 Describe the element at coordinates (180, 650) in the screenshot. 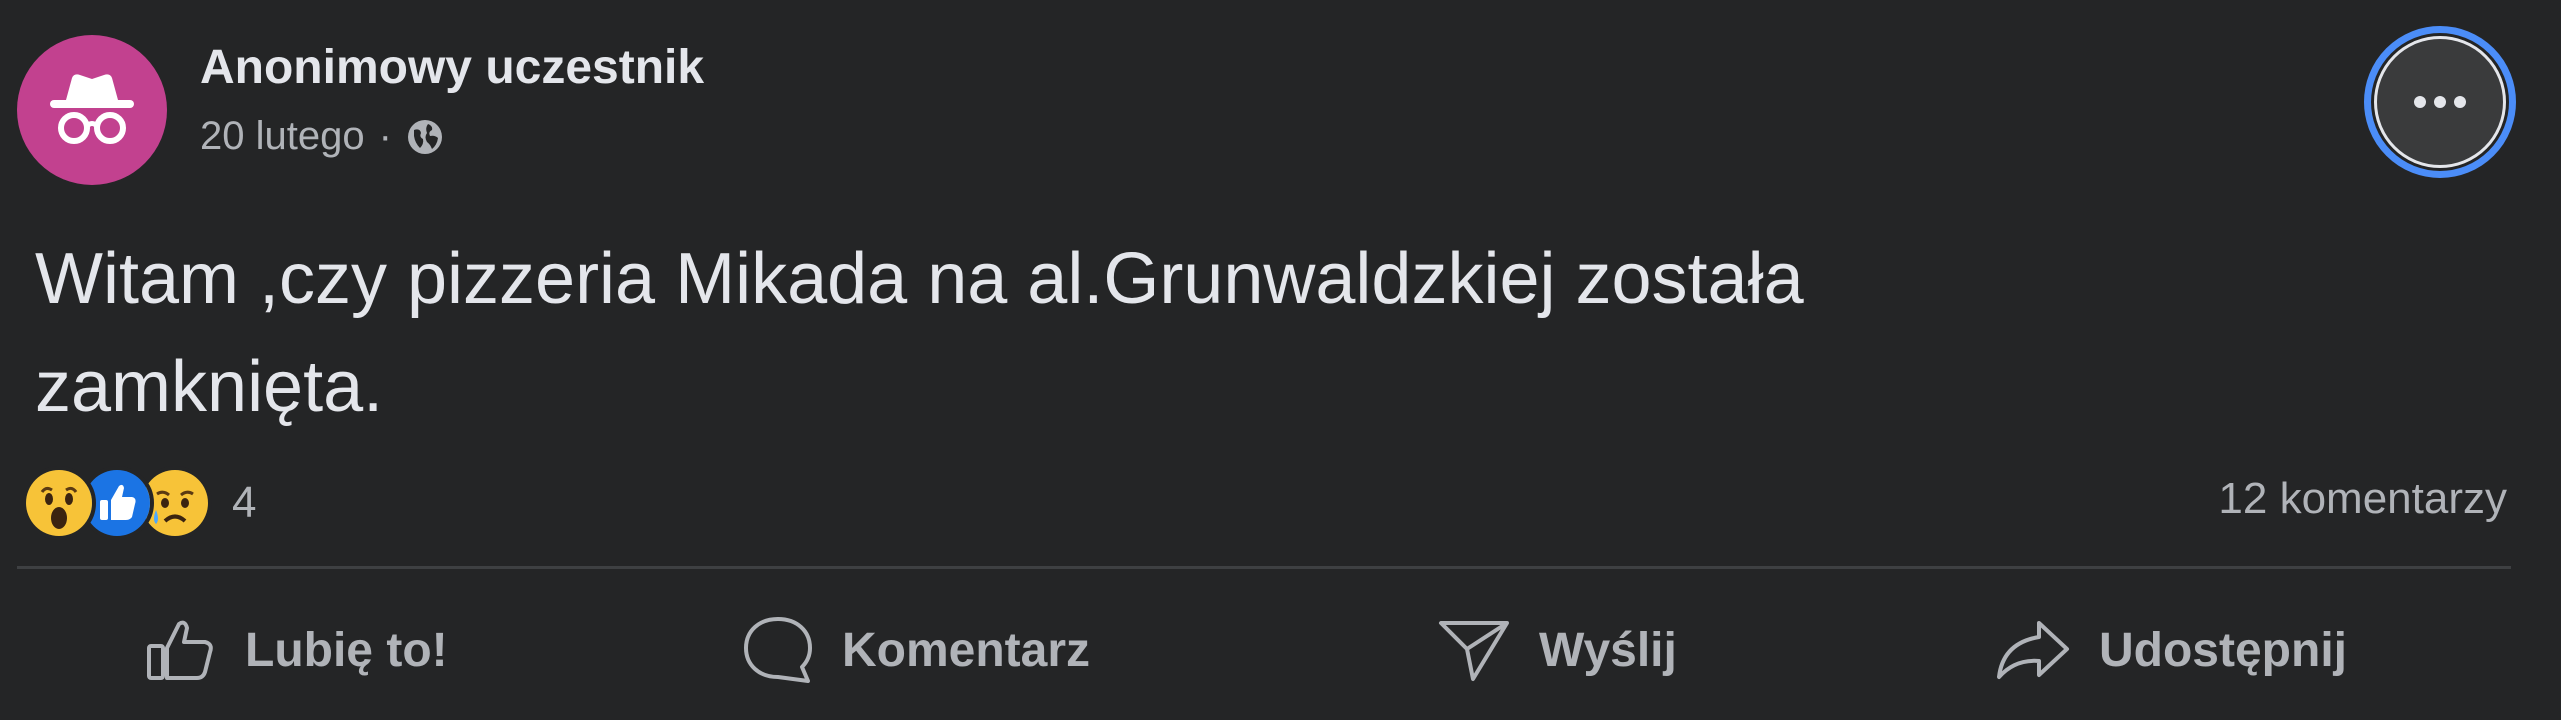

I see `thumbs-up-icon` at that location.